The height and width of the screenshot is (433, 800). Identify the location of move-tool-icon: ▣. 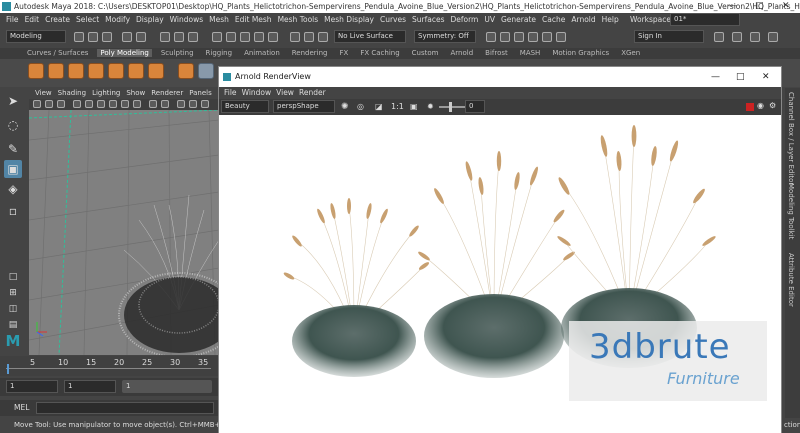
(13, 169).